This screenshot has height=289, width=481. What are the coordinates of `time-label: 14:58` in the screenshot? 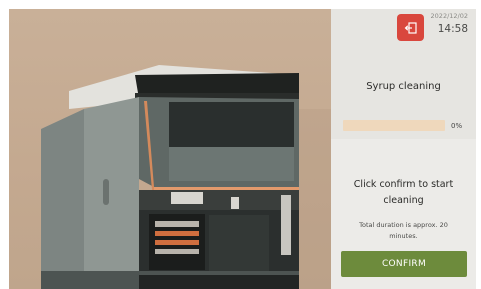 It's located at (452, 29).